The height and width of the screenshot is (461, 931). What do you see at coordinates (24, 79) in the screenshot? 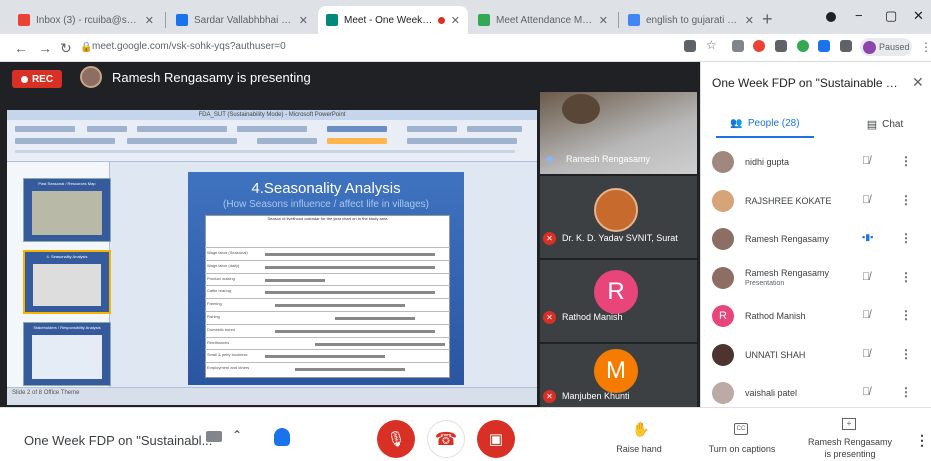
I see `record-icon` at bounding box center [24, 79].